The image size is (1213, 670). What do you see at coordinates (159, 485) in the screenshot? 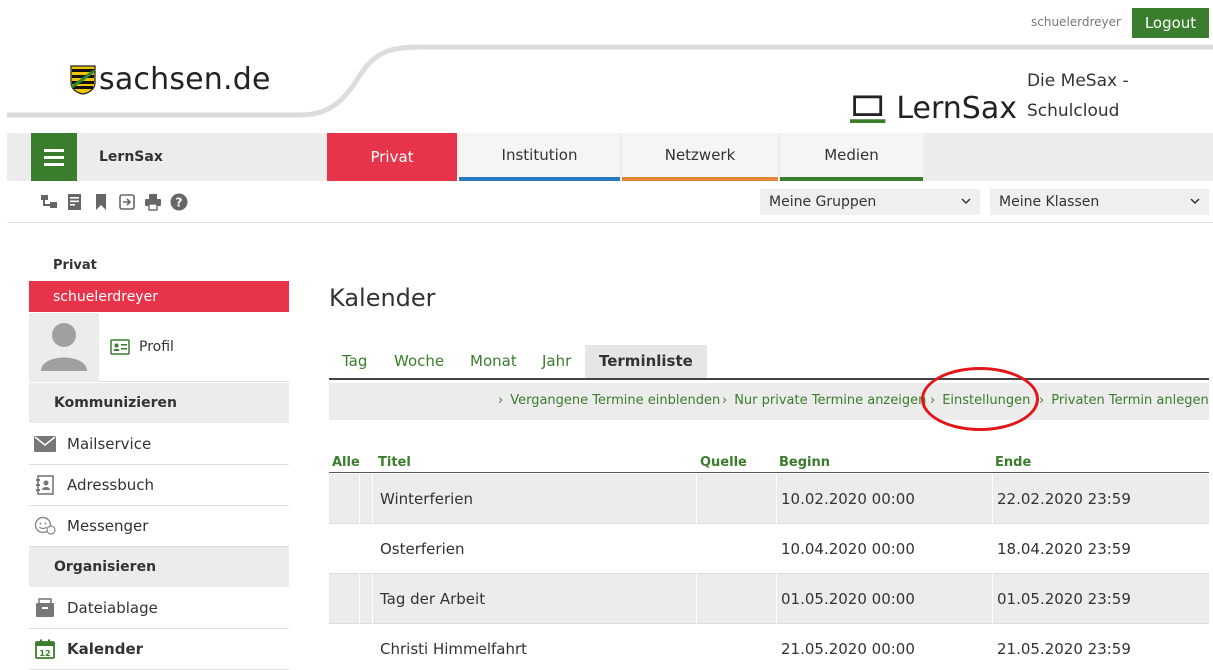
I see `sidebar-item-adressbuch: Adressbuch` at bounding box center [159, 485].